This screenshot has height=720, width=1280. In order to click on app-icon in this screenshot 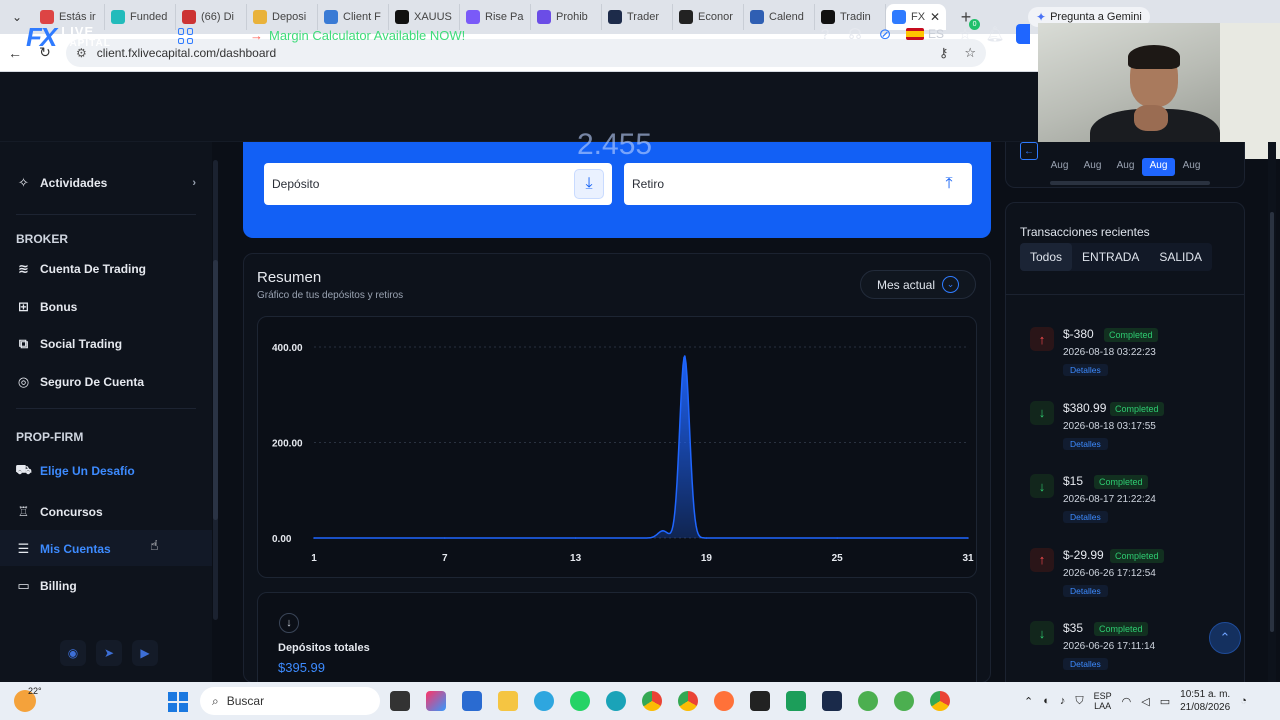, I will do `click(760, 701)`.